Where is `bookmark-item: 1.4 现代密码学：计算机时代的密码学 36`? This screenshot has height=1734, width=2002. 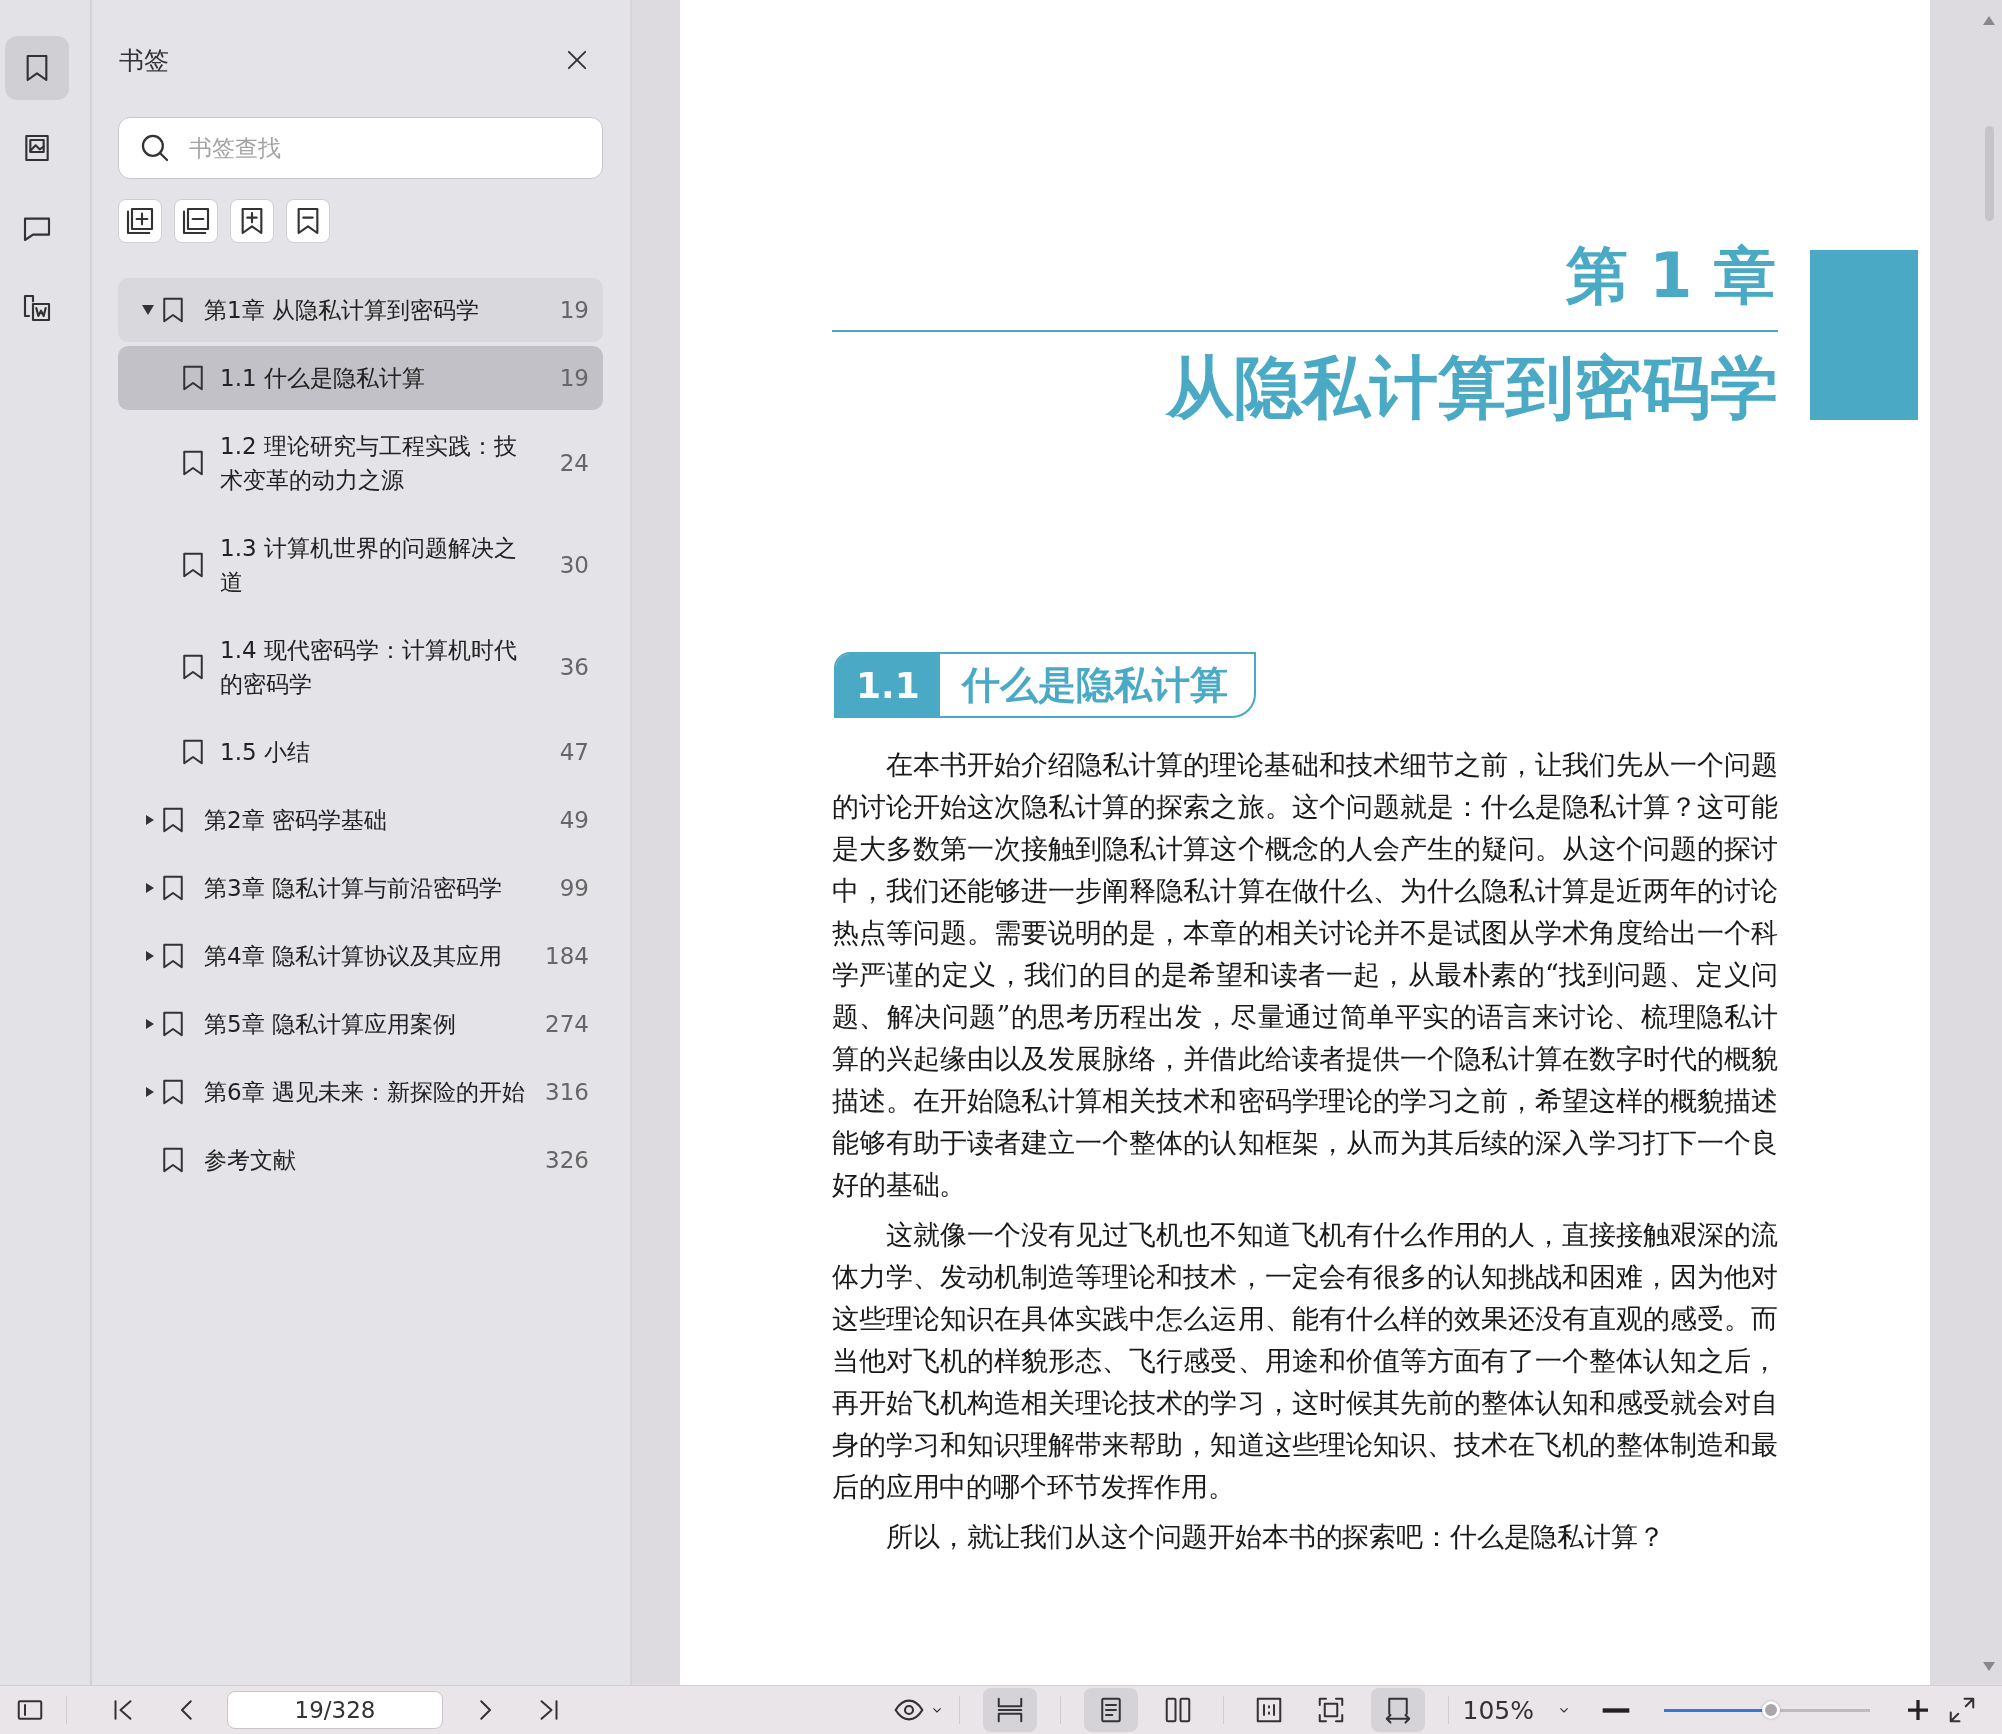 bookmark-item: 1.4 现代密码学：计算机时代的密码学 36 is located at coordinates (360, 667).